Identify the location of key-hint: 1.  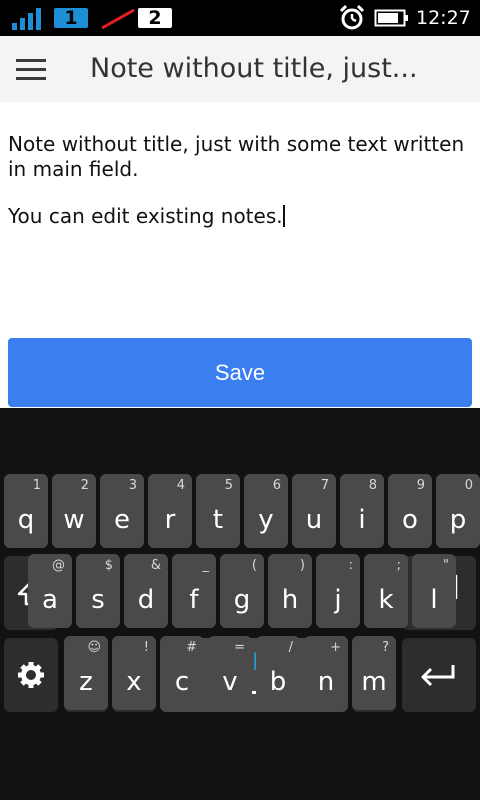
(36, 485).